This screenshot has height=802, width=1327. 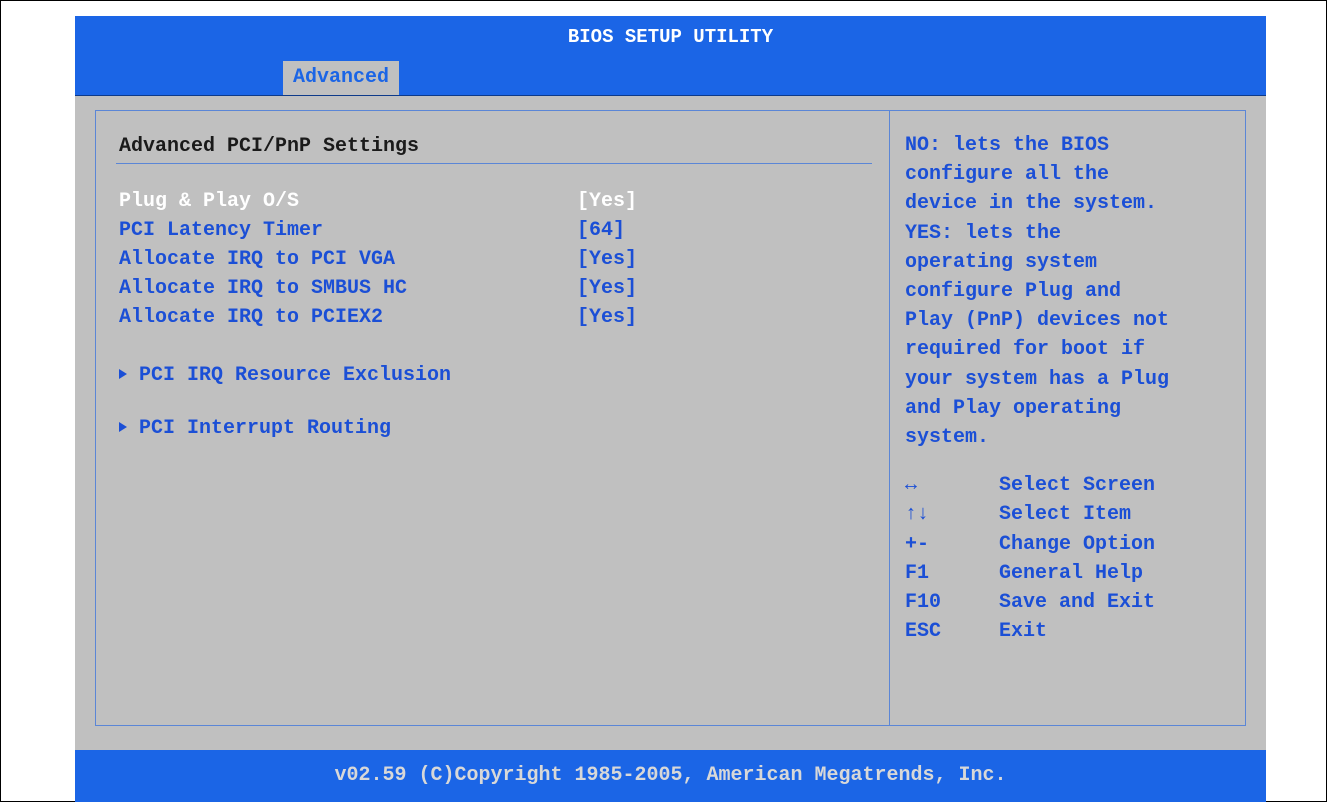 What do you see at coordinates (499, 260) in the screenshot?
I see `setting-allocate-irq-pci-vga: Allocate IRQ to PCI VGA [Yes]` at bounding box center [499, 260].